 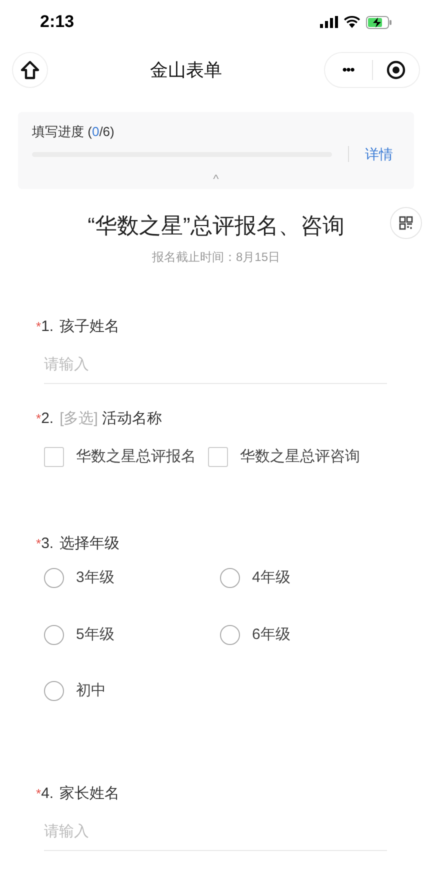 I want to click on home-icon, so click(x=30, y=70).